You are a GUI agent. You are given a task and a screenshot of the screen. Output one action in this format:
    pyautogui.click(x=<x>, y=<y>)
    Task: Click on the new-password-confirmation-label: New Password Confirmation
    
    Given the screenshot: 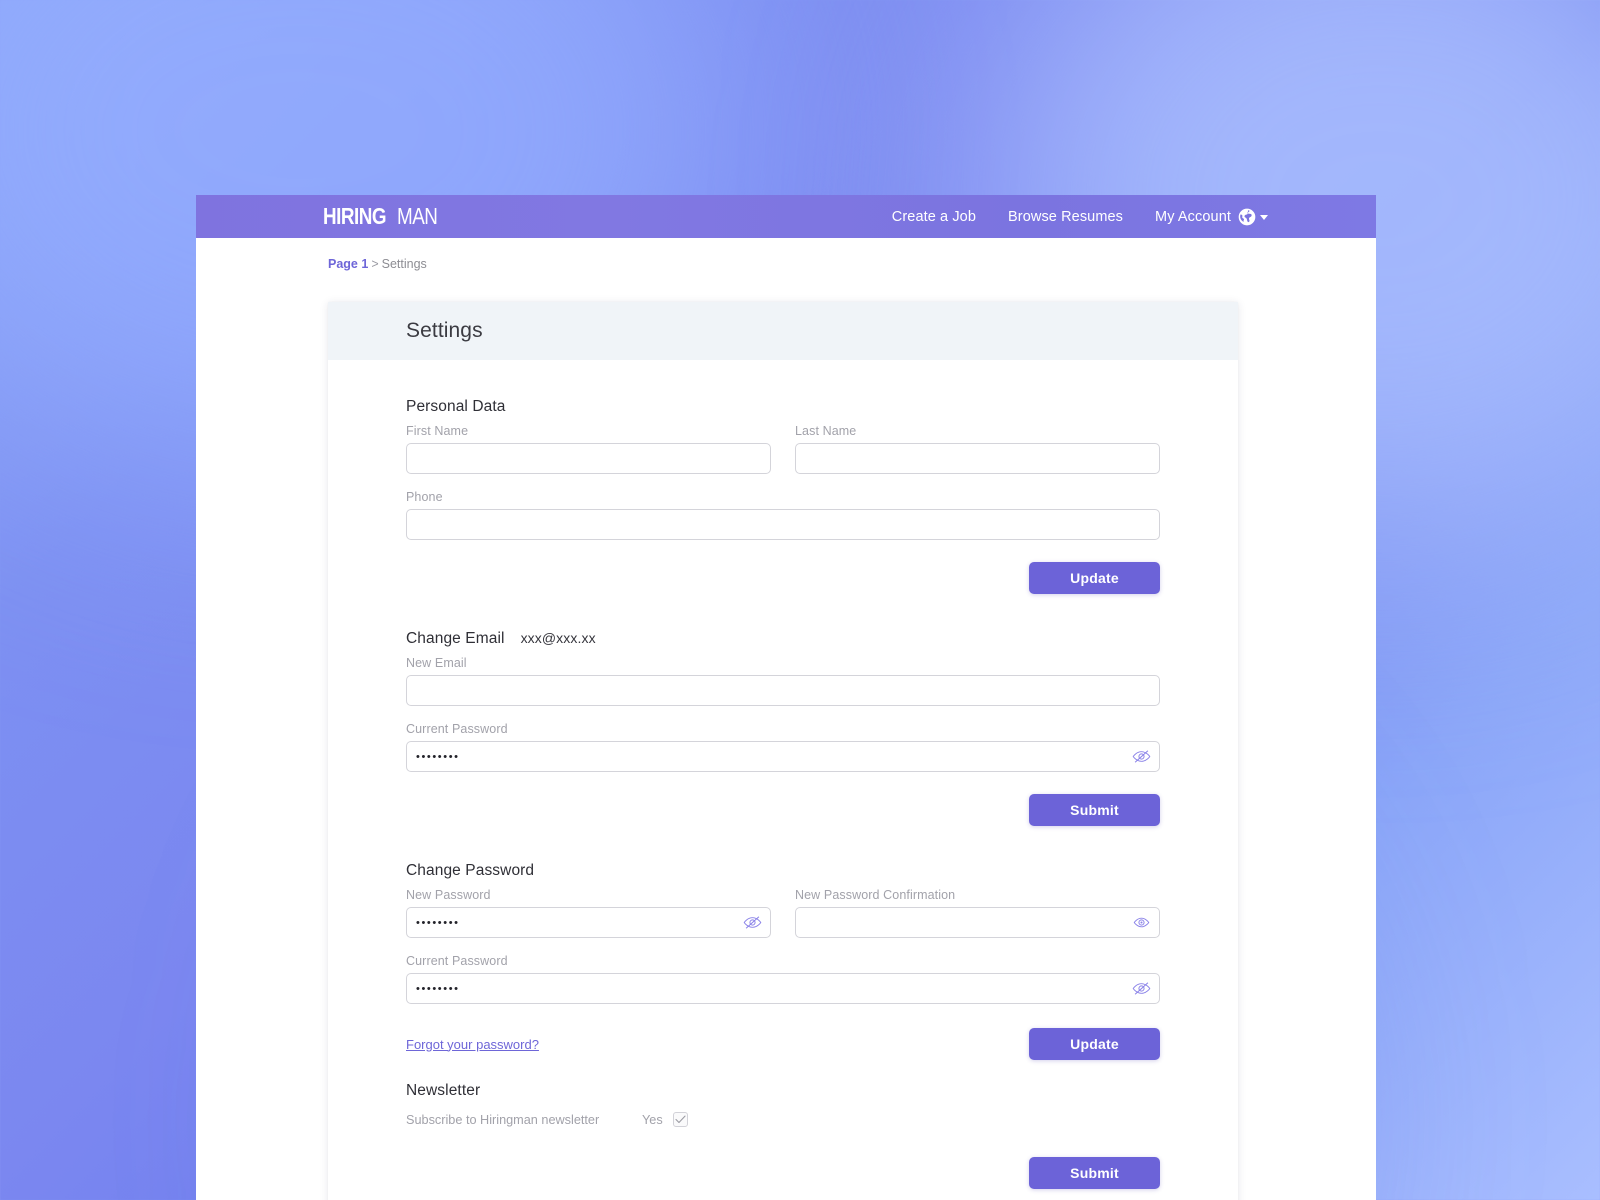 What is the action you would take?
    pyautogui.click(x=875, y=895)
    